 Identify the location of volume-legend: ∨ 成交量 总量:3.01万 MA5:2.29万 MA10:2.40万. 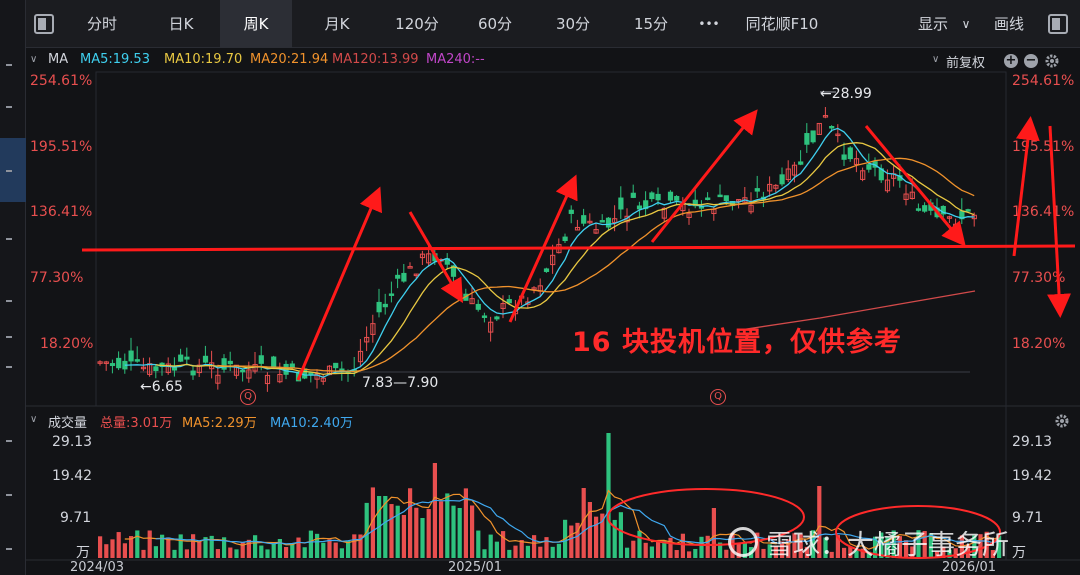
(553, 420).